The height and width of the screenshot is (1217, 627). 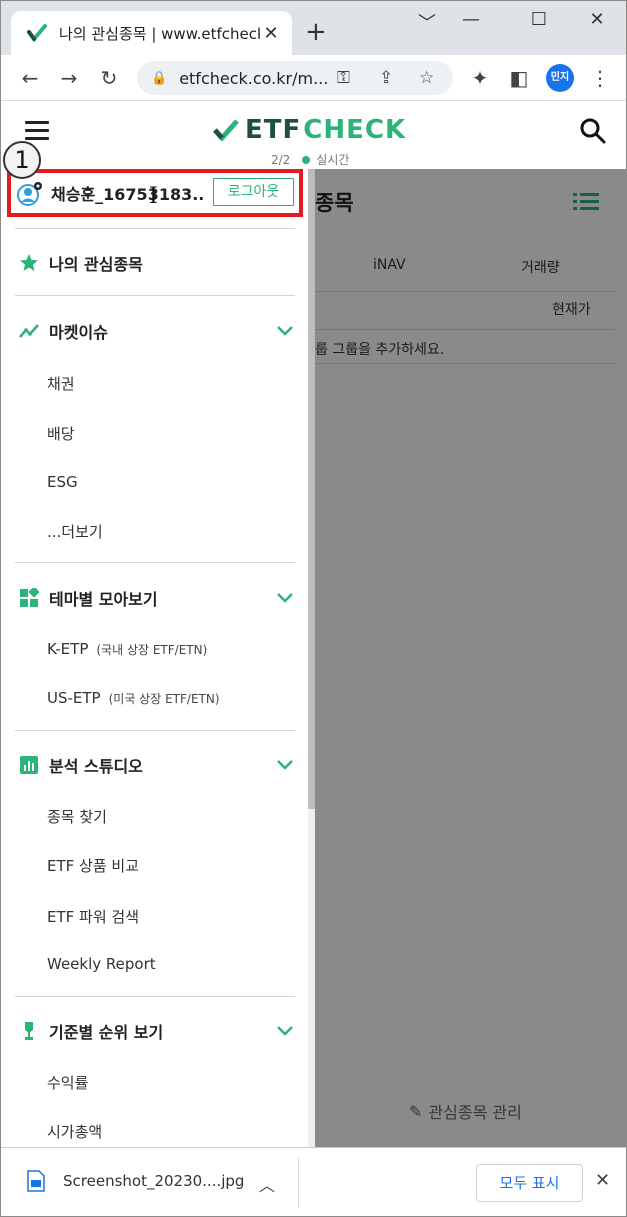 What do you see at coordinates (75, 531) in the screenshot?
I see `submenu-item-more: ...더보기` at bounding box center [75, 531].